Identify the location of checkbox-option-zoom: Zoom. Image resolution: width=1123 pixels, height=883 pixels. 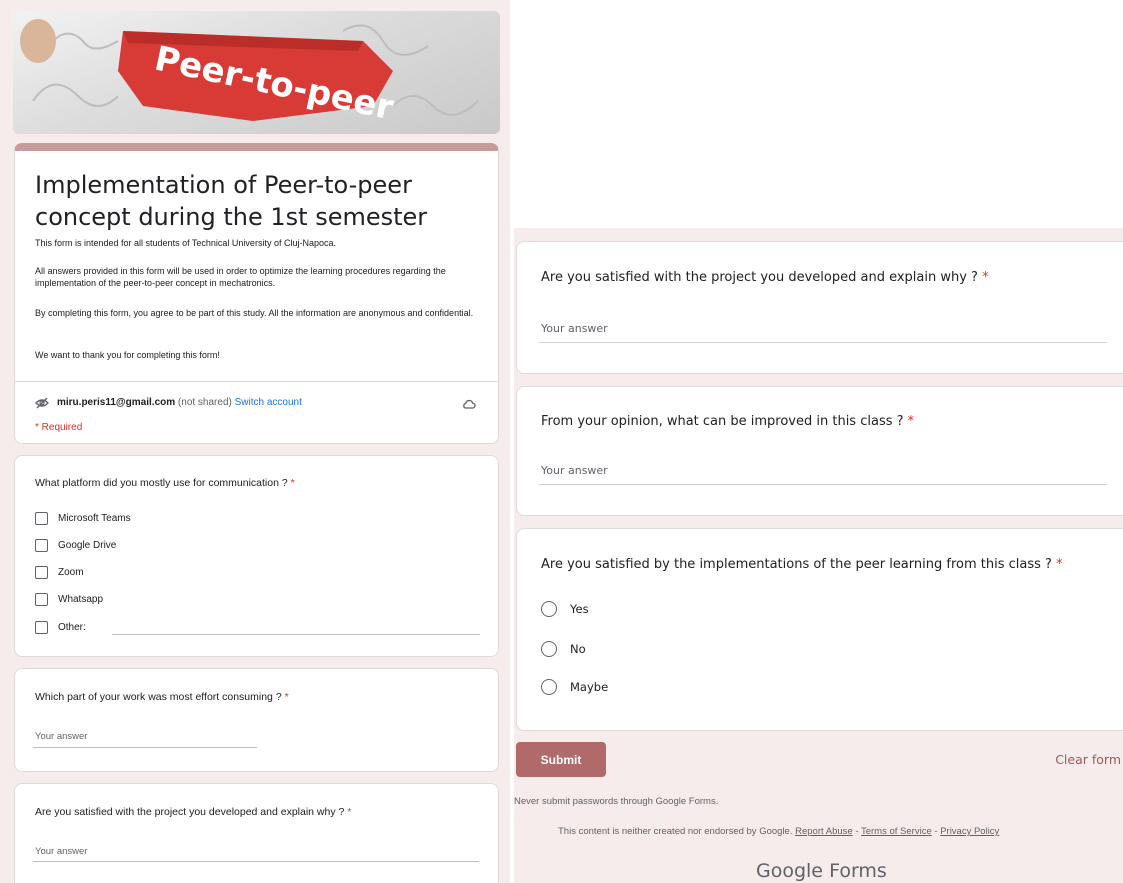
(59, 572).